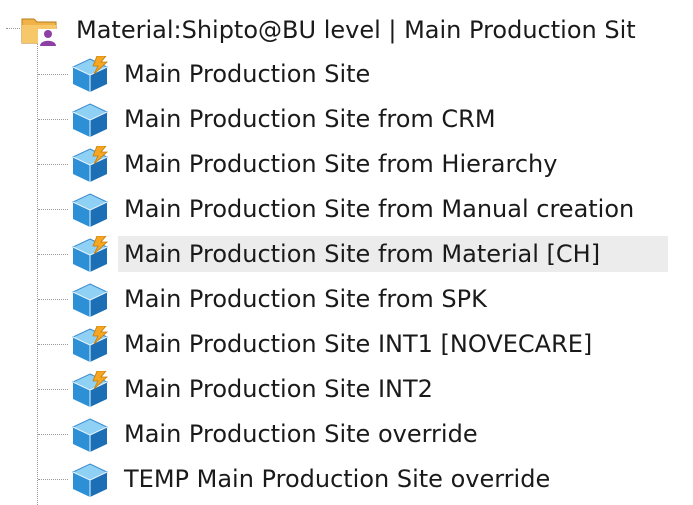 Image resolution: width=693 pixels, height=505 pixels. Describe the element at coordinates (305, 299) in the screenshot. I see `tree-item-label: Main Production Site from SPK` at that location.